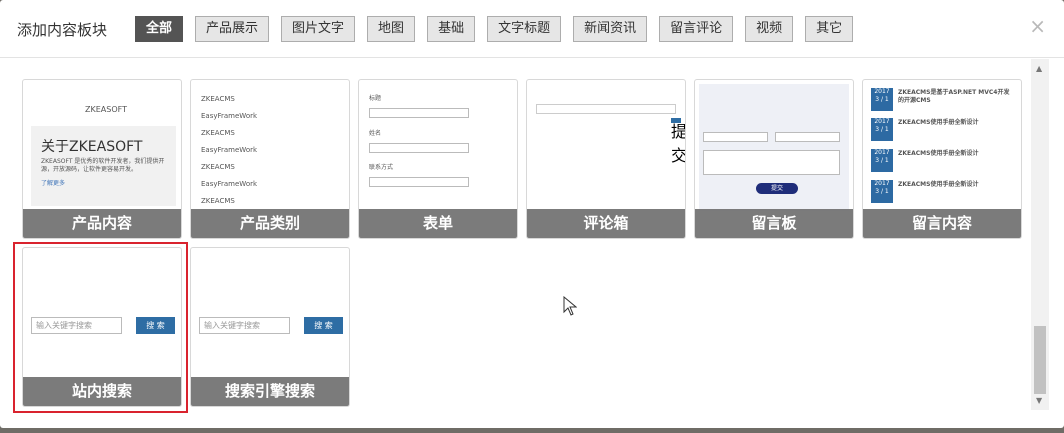 The image size is (1064, 433). I want to click on preview-news-title: ZKEACMS是基于ASP.NET MVC4开发的开源CMS, so click(954, 96).